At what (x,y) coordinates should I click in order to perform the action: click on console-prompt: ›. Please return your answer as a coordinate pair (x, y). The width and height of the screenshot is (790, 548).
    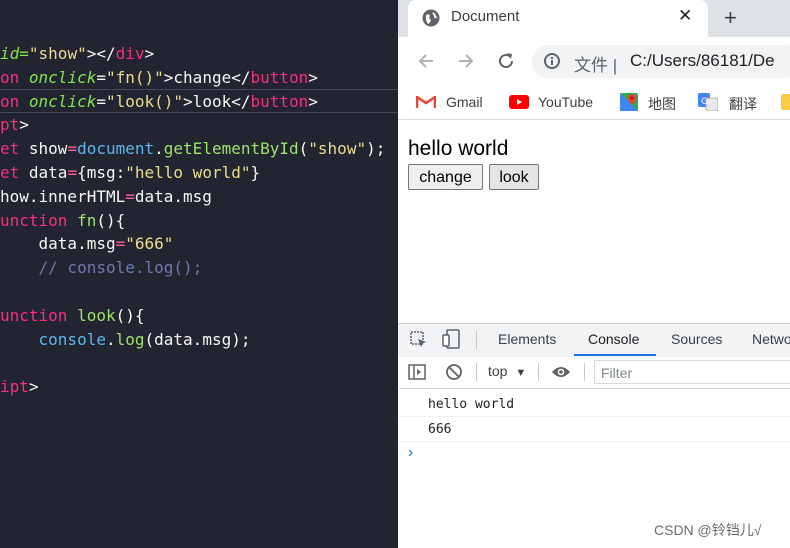
    Looking at the image, I should click on (410, 453).